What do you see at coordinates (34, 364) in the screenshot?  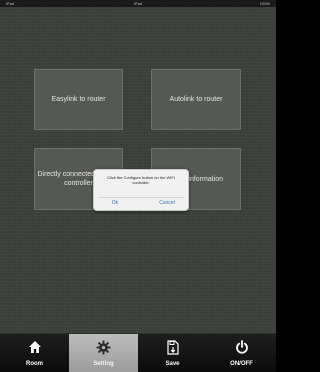 I see `tab-room-label: Room` at bounding box center [34, 364].